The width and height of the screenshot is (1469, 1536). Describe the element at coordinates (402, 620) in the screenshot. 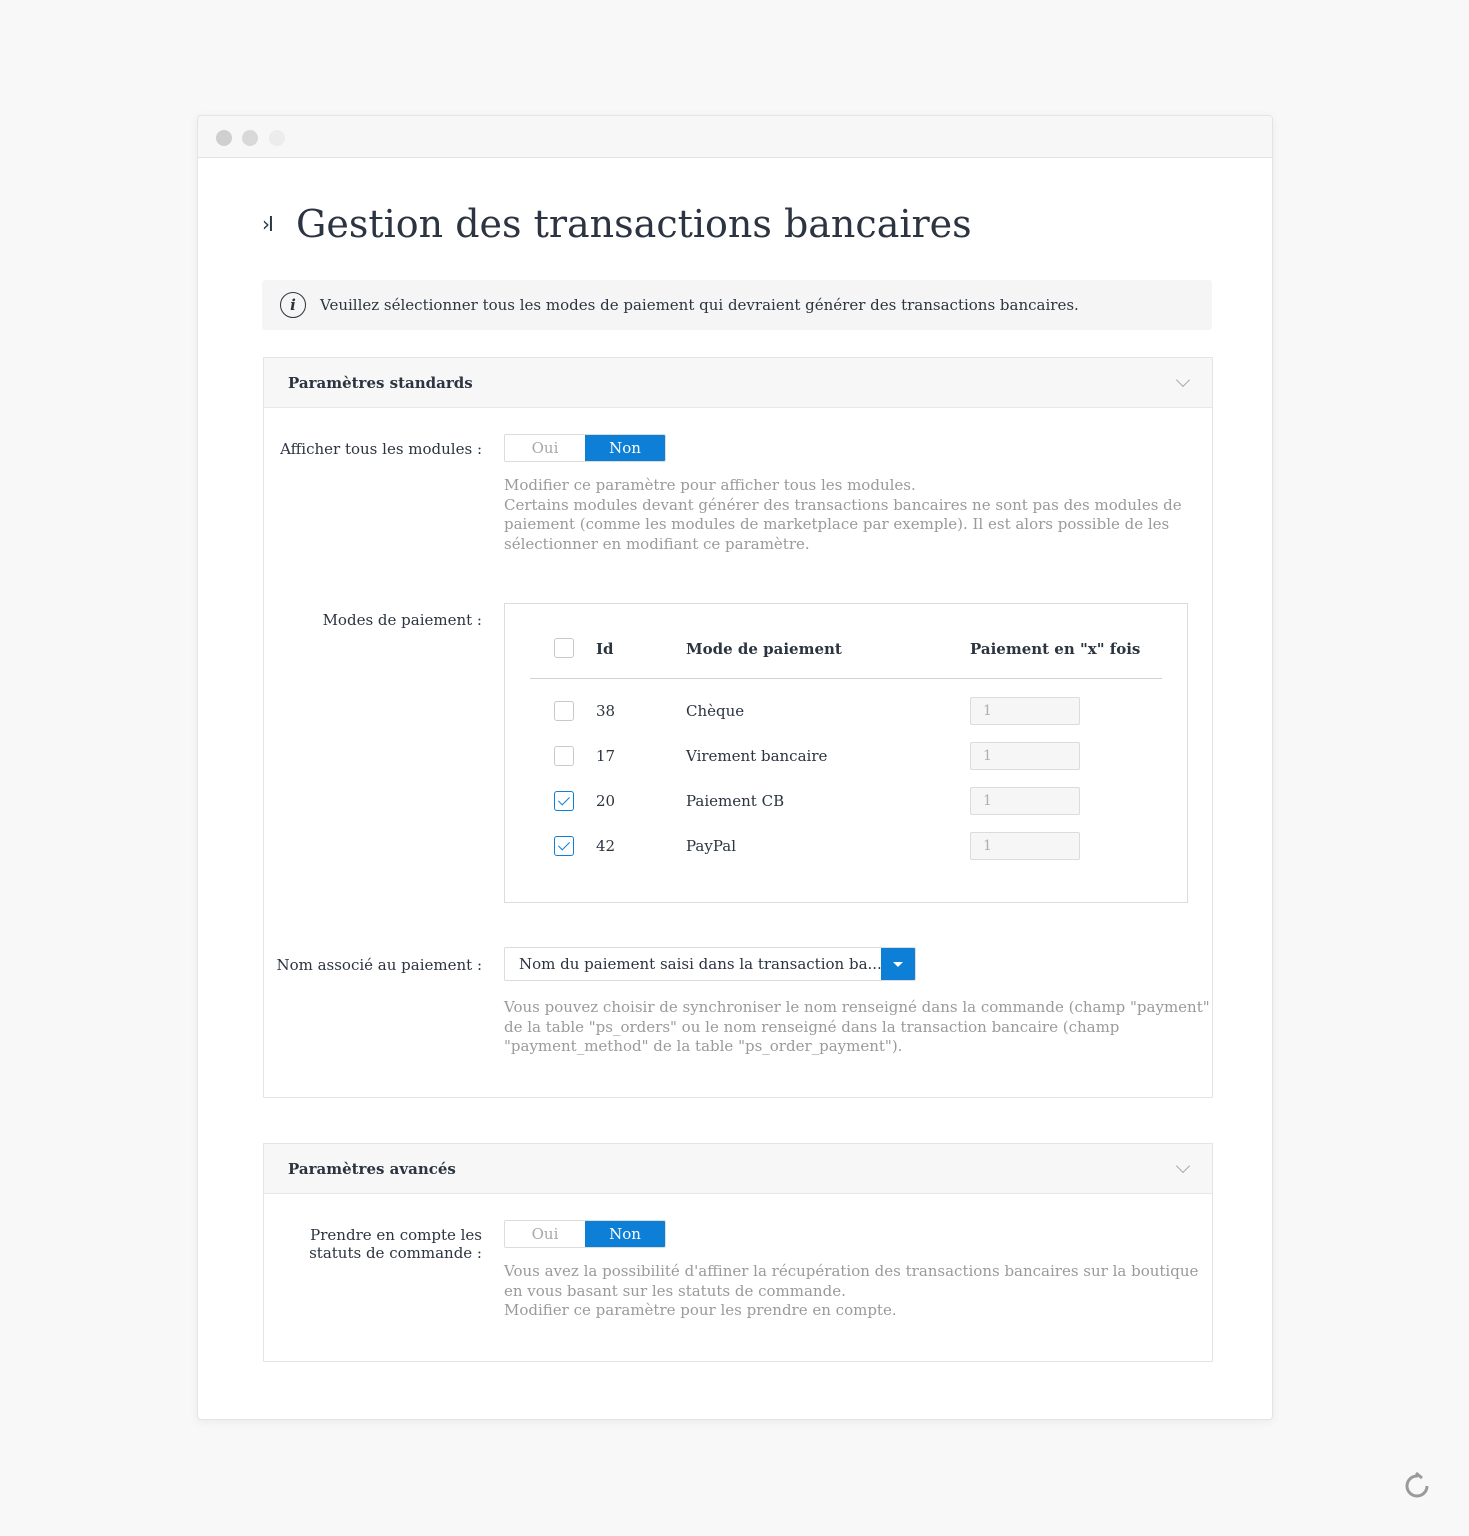

I see `payment-modes-label: Modes de paiement :` at that location.